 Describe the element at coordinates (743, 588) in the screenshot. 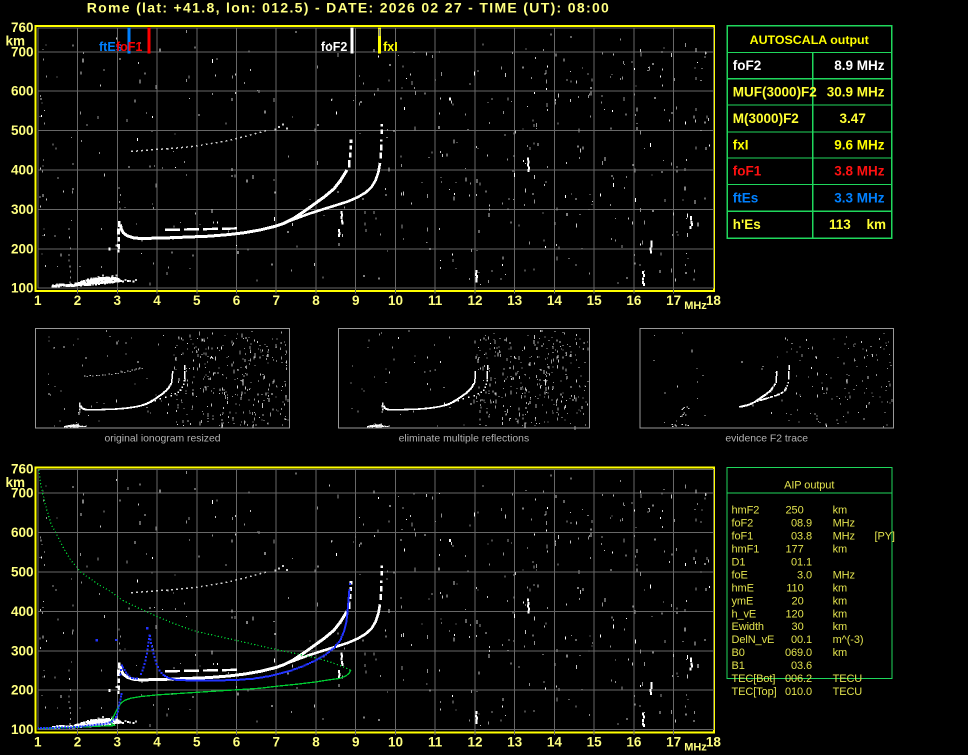

I see `svg-text: hmE` at that location.